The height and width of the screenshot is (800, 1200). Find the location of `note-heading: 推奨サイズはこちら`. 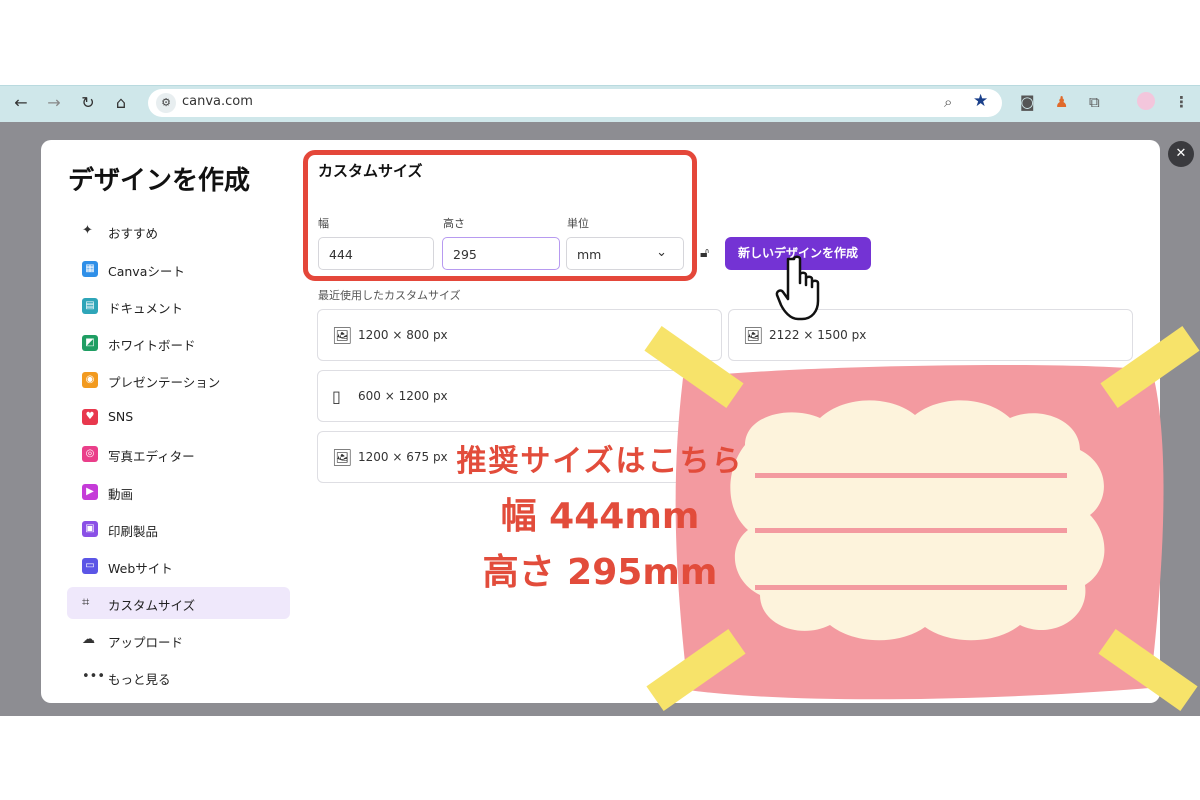

note-heading: 推奨サイズはこちら is located at coordinates (600, 461).